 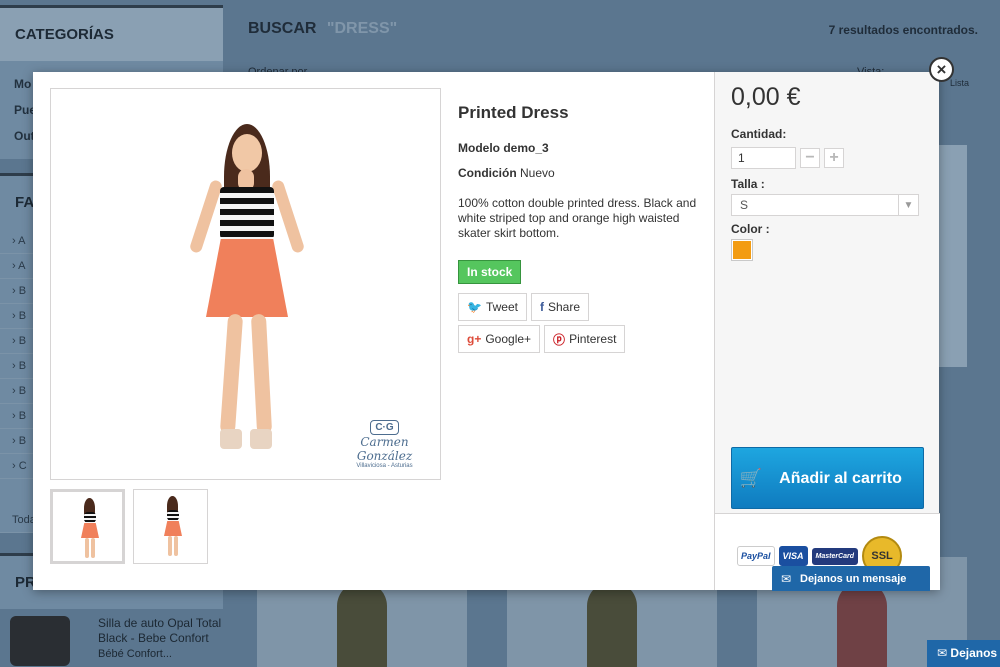 I want to click on chat-label: Dejanos un mensaje, so click(x=853, y=578).